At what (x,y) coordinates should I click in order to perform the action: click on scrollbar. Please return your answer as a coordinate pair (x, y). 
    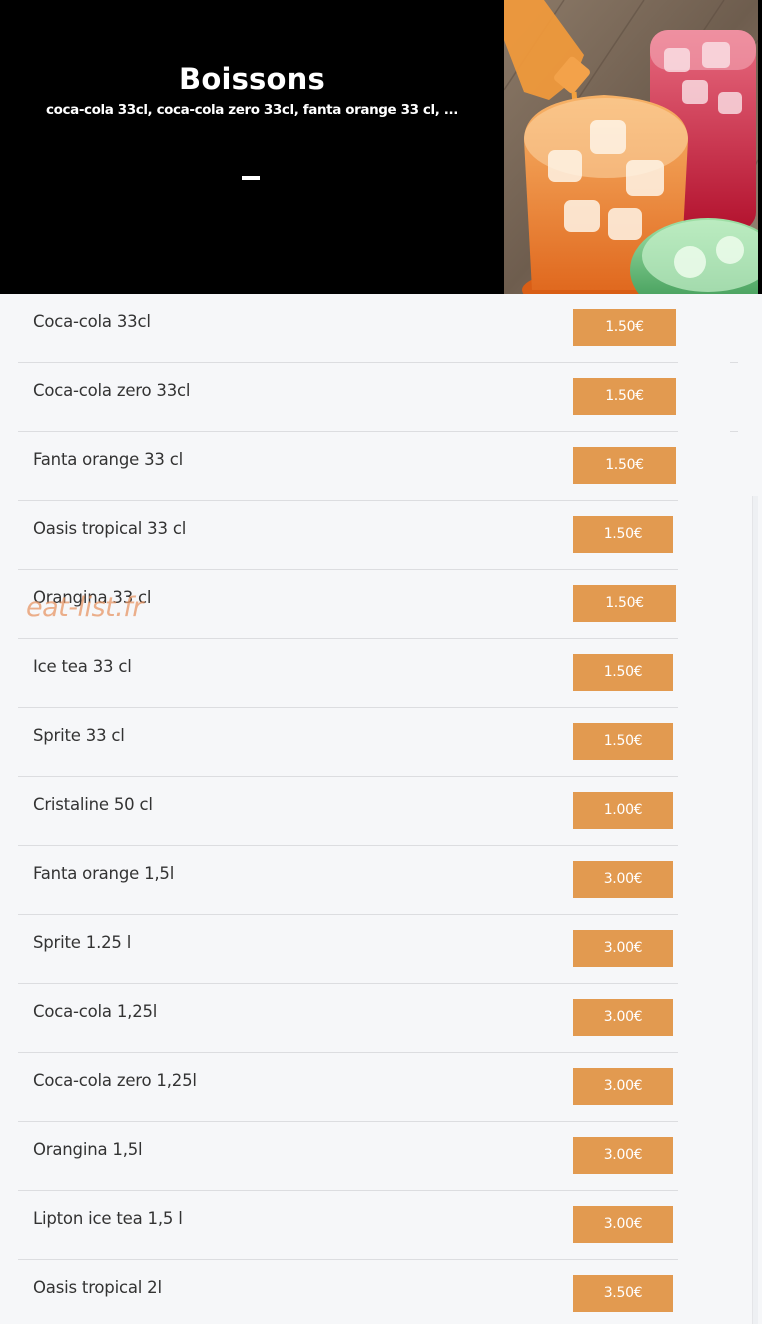
    Looking at the image, I should click on (755, 910).